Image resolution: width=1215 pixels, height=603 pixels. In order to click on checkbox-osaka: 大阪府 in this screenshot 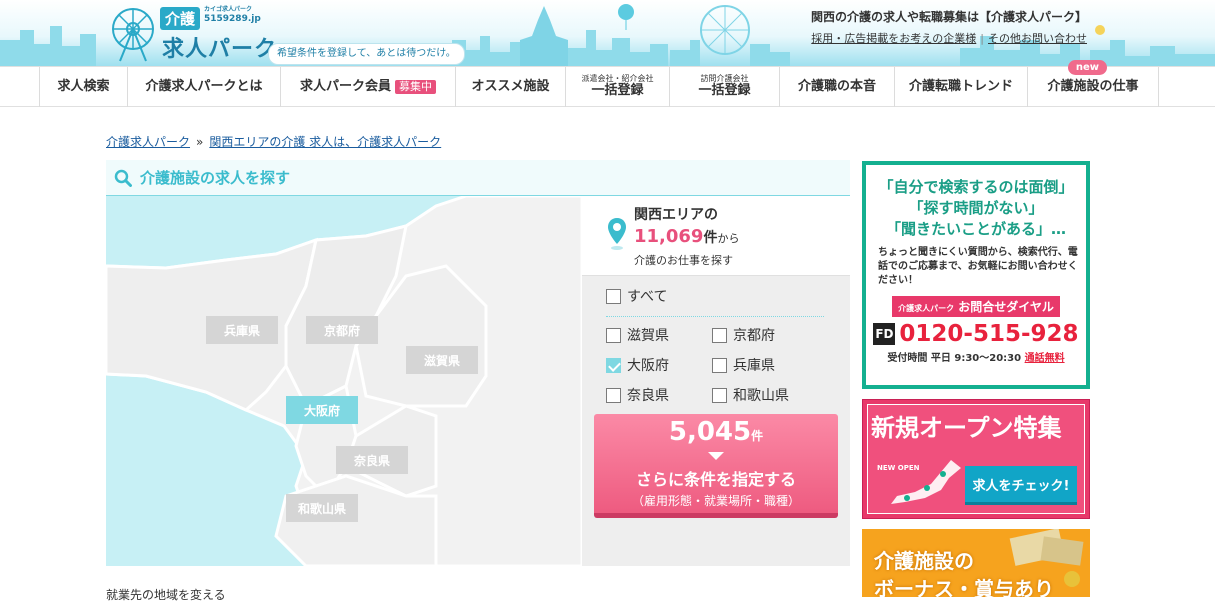, I will do `click(637, 365)`.